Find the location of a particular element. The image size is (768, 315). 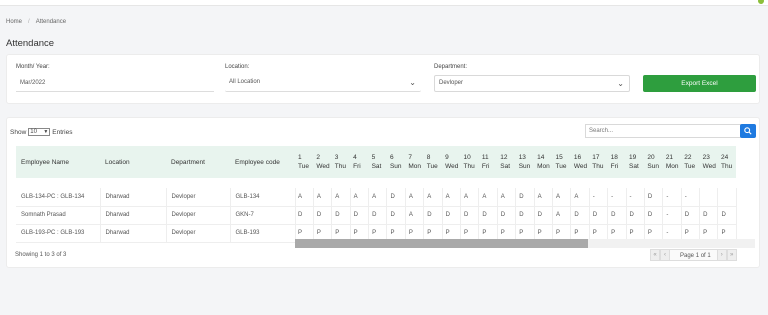

page-label: Page is located at coordinates (687, 256).